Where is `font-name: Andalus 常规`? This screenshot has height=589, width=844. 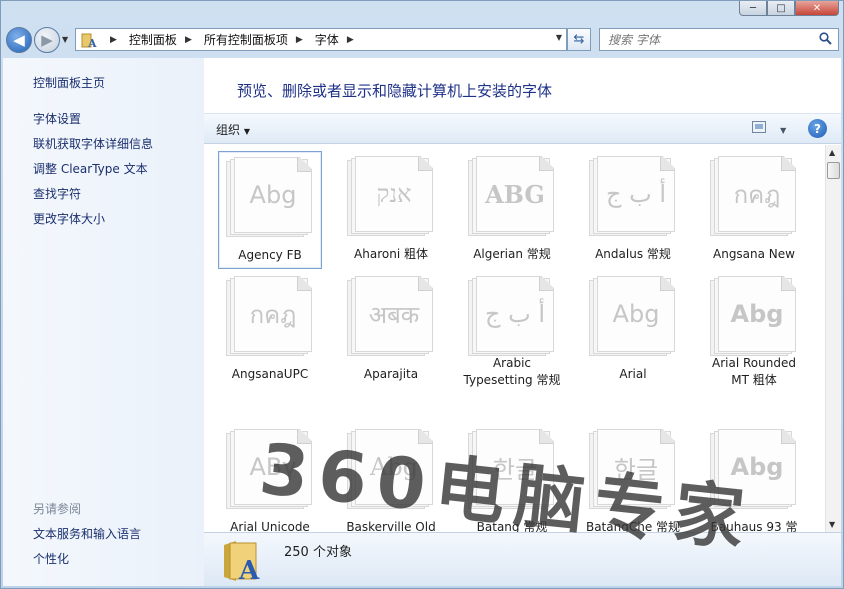 font-name: Andalus 常规 is located at coordinates (633, 254).